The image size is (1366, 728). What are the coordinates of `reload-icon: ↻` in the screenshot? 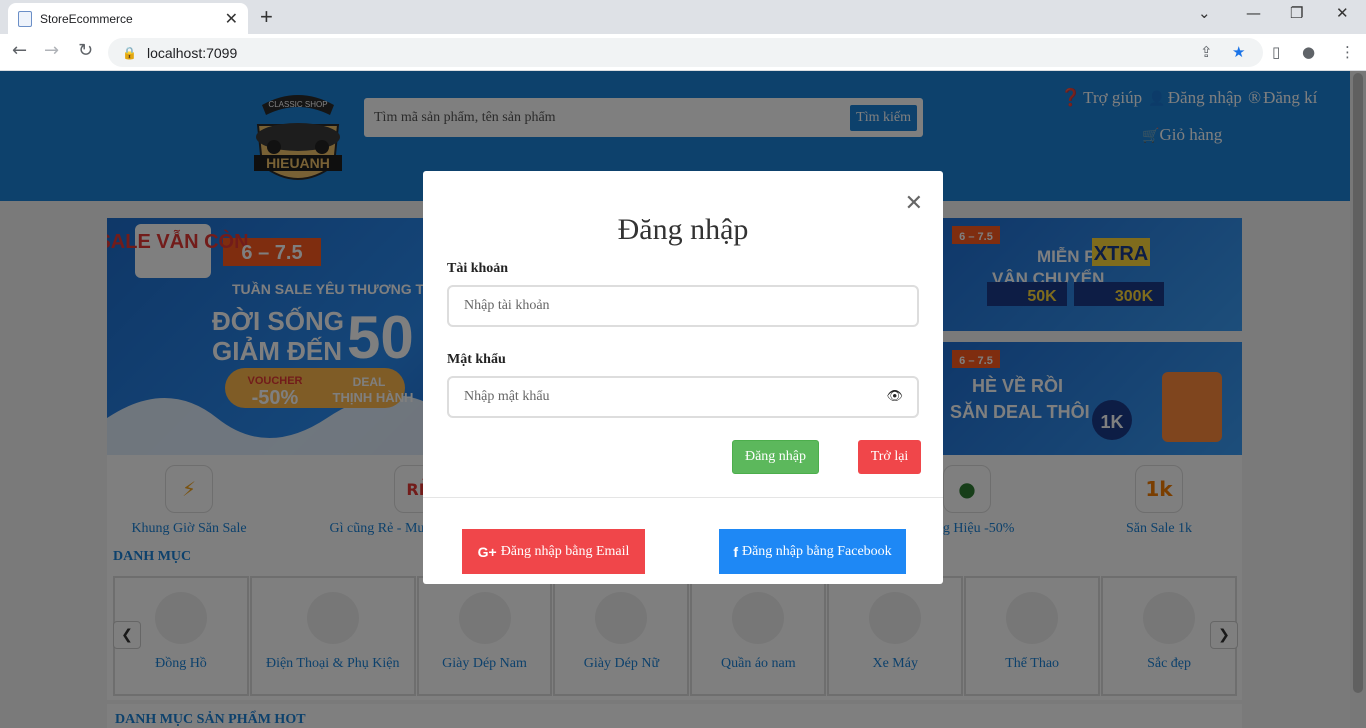 It's located at (85, 50).